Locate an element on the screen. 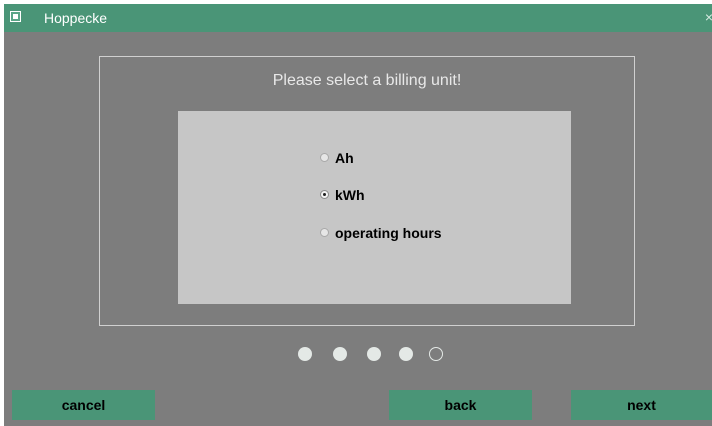 The width and height of the screenshot is (712, 426). radio-button-kwh is located at coordinates (324, 194).